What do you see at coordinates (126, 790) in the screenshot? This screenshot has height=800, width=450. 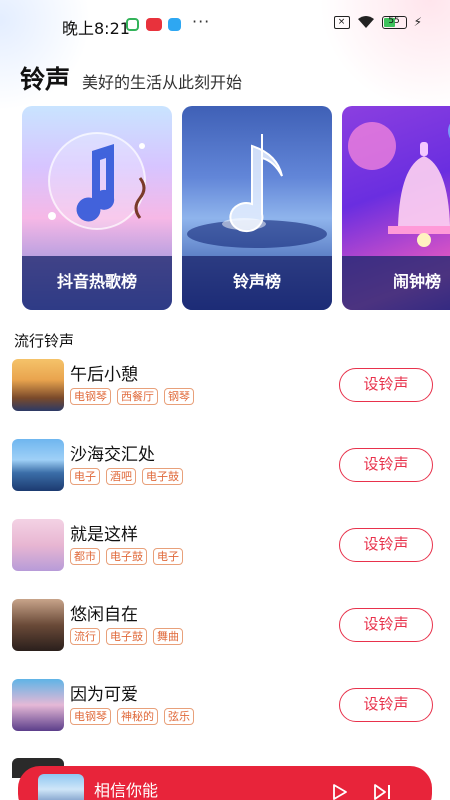 I see `player-song-title: 相信你能` at bounding box center [126, 790].